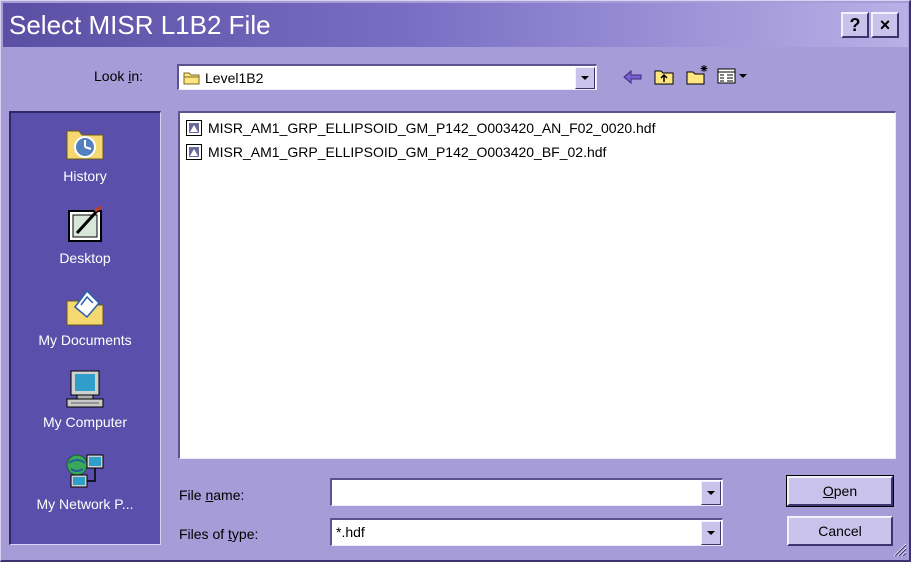  What do you see at coordinates (526, 492) in the screenshot?
I see `file-name-field` at bounding box center [526, 492].